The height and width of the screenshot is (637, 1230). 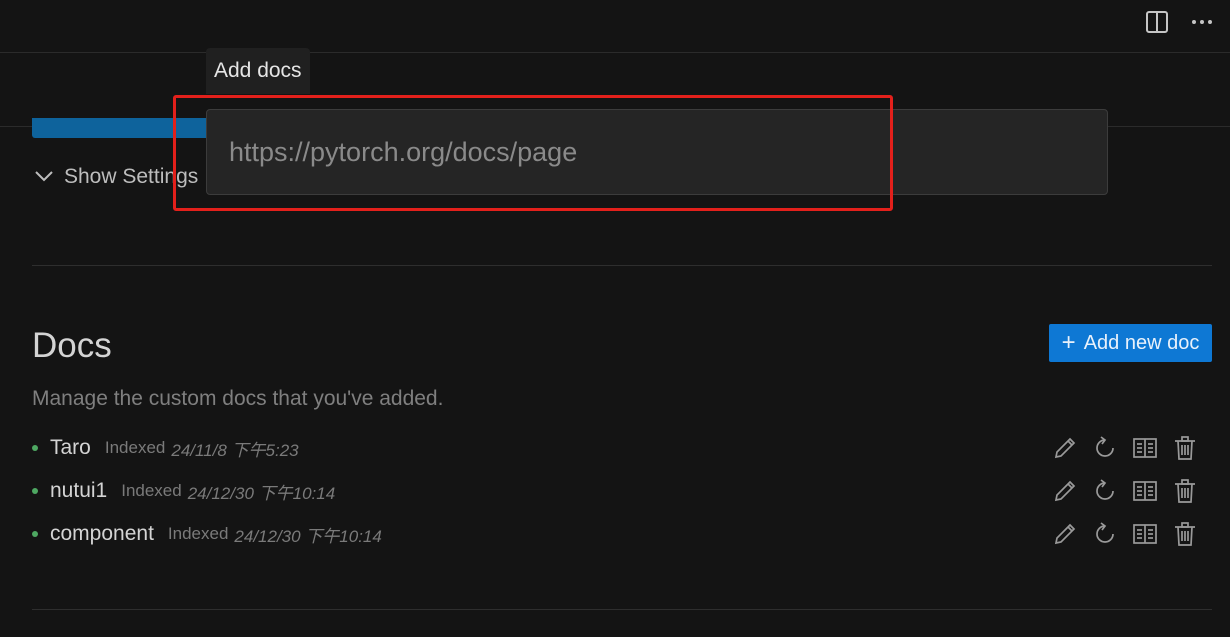 I want to click on show-settings-label: Show Settings, so click(x=131, y=176).